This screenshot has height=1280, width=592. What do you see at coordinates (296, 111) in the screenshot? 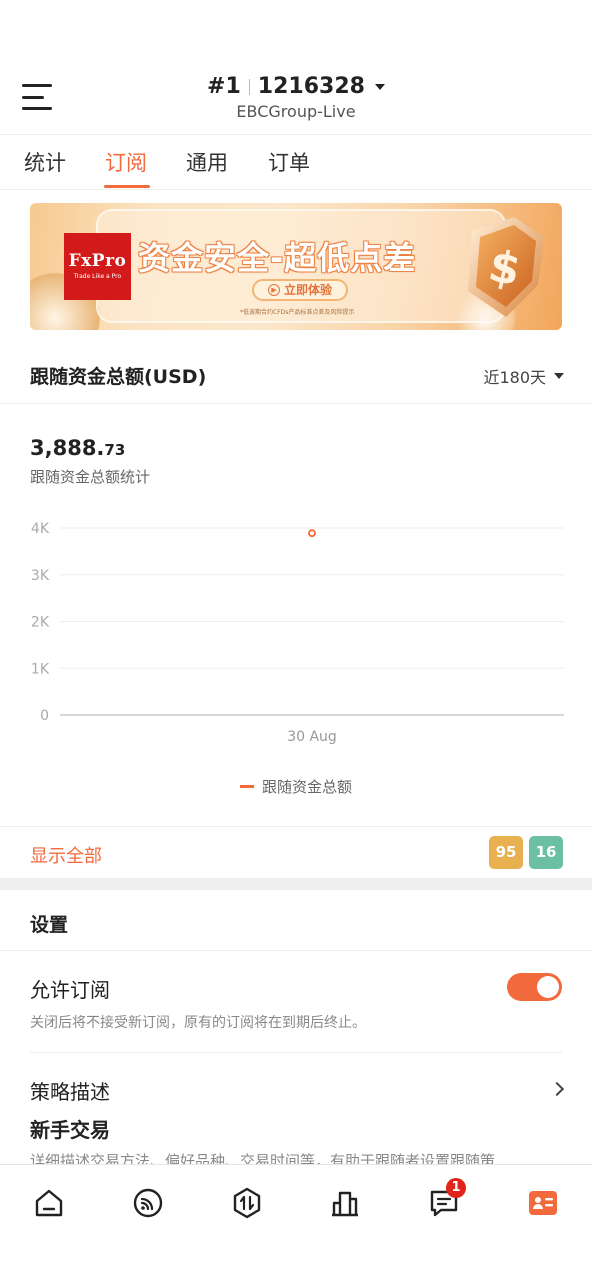
I see `server-name: EBCGroup-Live` at bounding box center [296, 111].